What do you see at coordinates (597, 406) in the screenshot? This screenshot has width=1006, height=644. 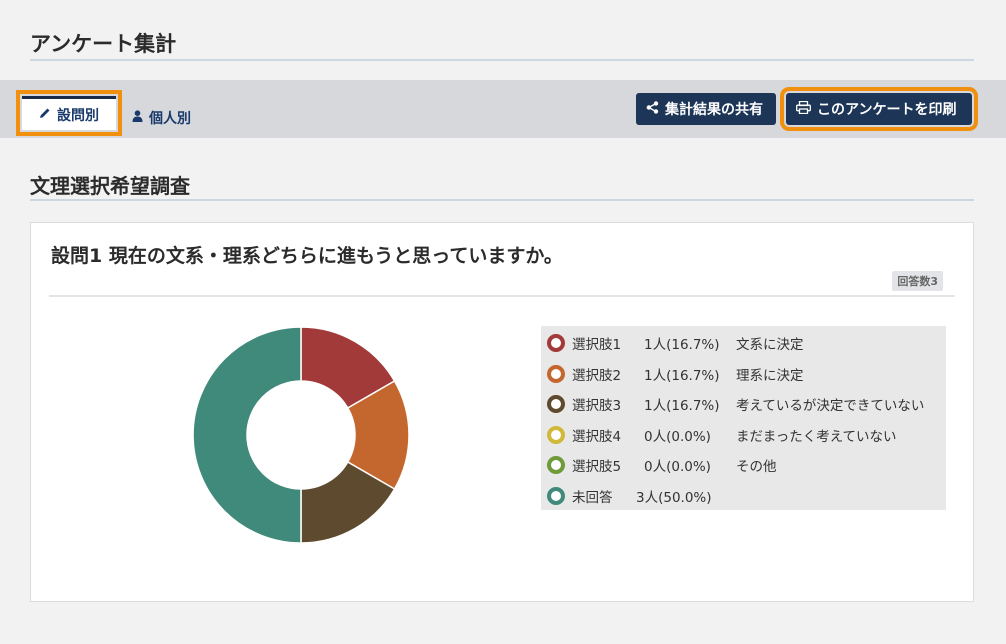 I see `legend-name: 選択肢3` at bounding box center [597, 406].